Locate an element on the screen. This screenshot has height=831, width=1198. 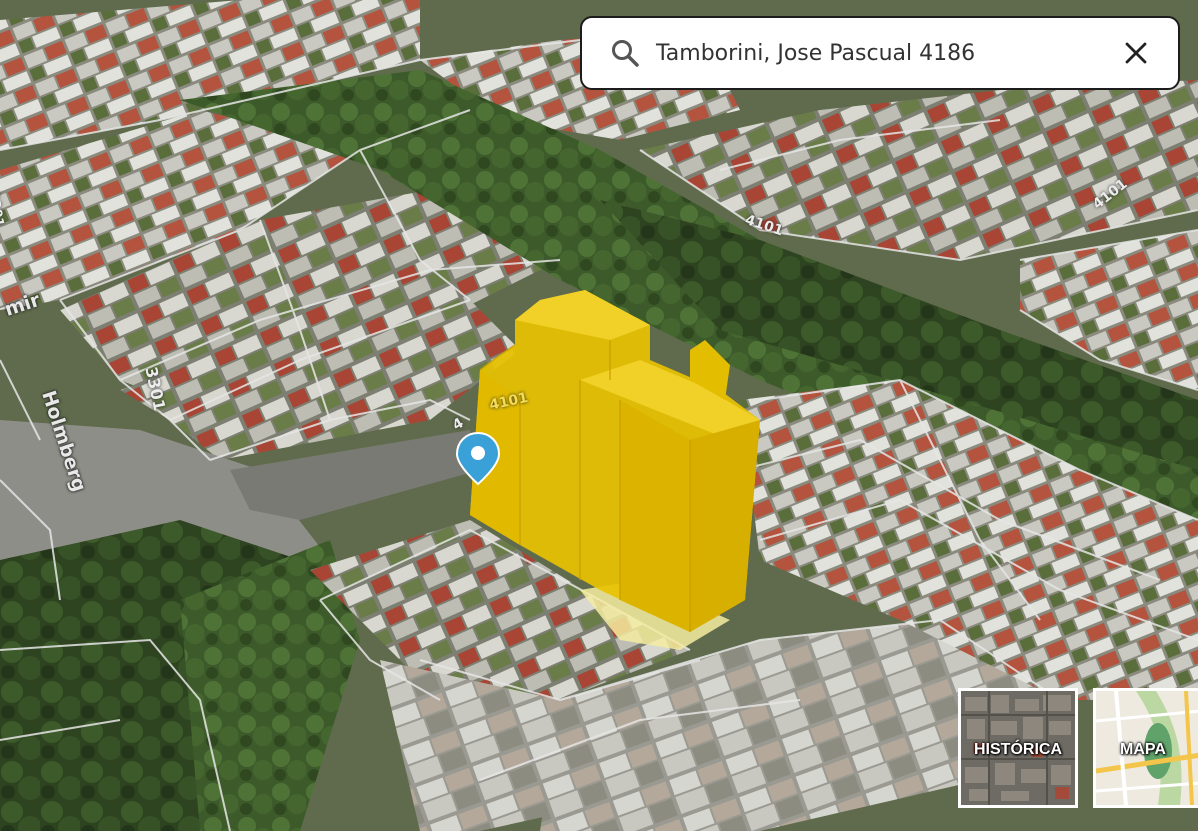
close-icon is located at coordinates (1136, 53).